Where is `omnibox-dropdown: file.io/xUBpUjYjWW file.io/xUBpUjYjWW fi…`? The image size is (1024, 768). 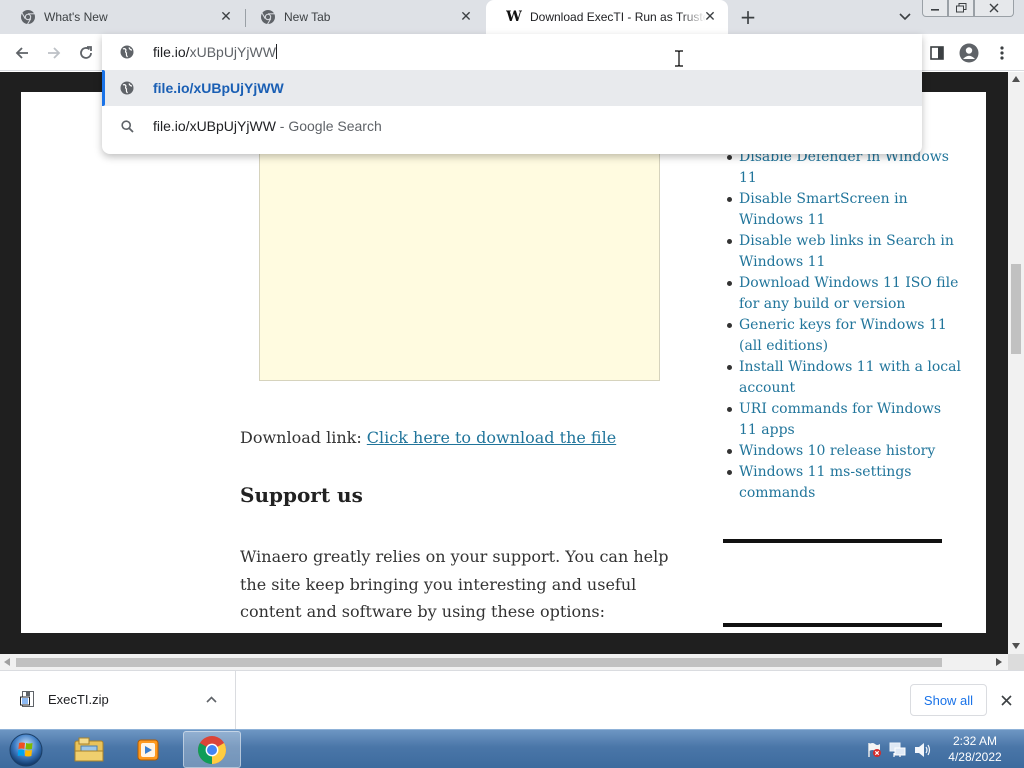 omnibox-dropdown: file.io/xUBpUjYjWW file.io/xUBpUjYjWW fi… is located at coordinates (512, 94).